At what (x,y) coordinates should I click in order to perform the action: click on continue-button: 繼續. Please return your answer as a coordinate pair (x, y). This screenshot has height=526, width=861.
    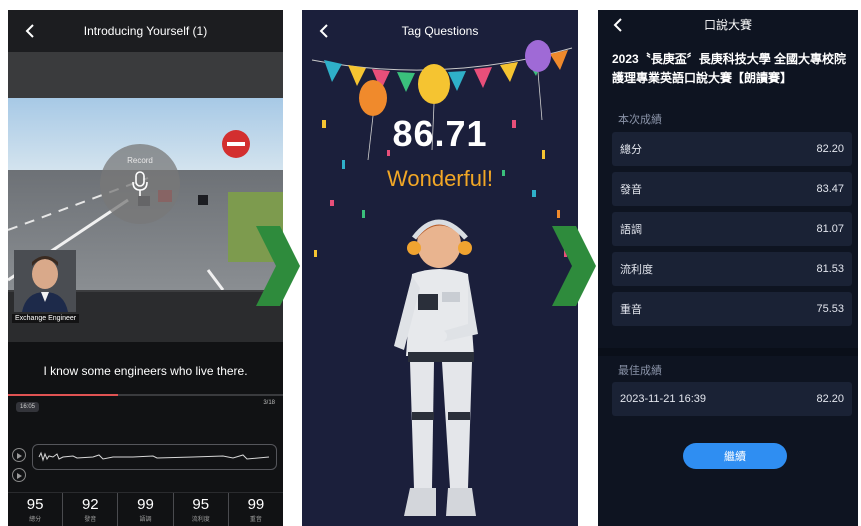
    Looking at the image, I should click on (735, 456).